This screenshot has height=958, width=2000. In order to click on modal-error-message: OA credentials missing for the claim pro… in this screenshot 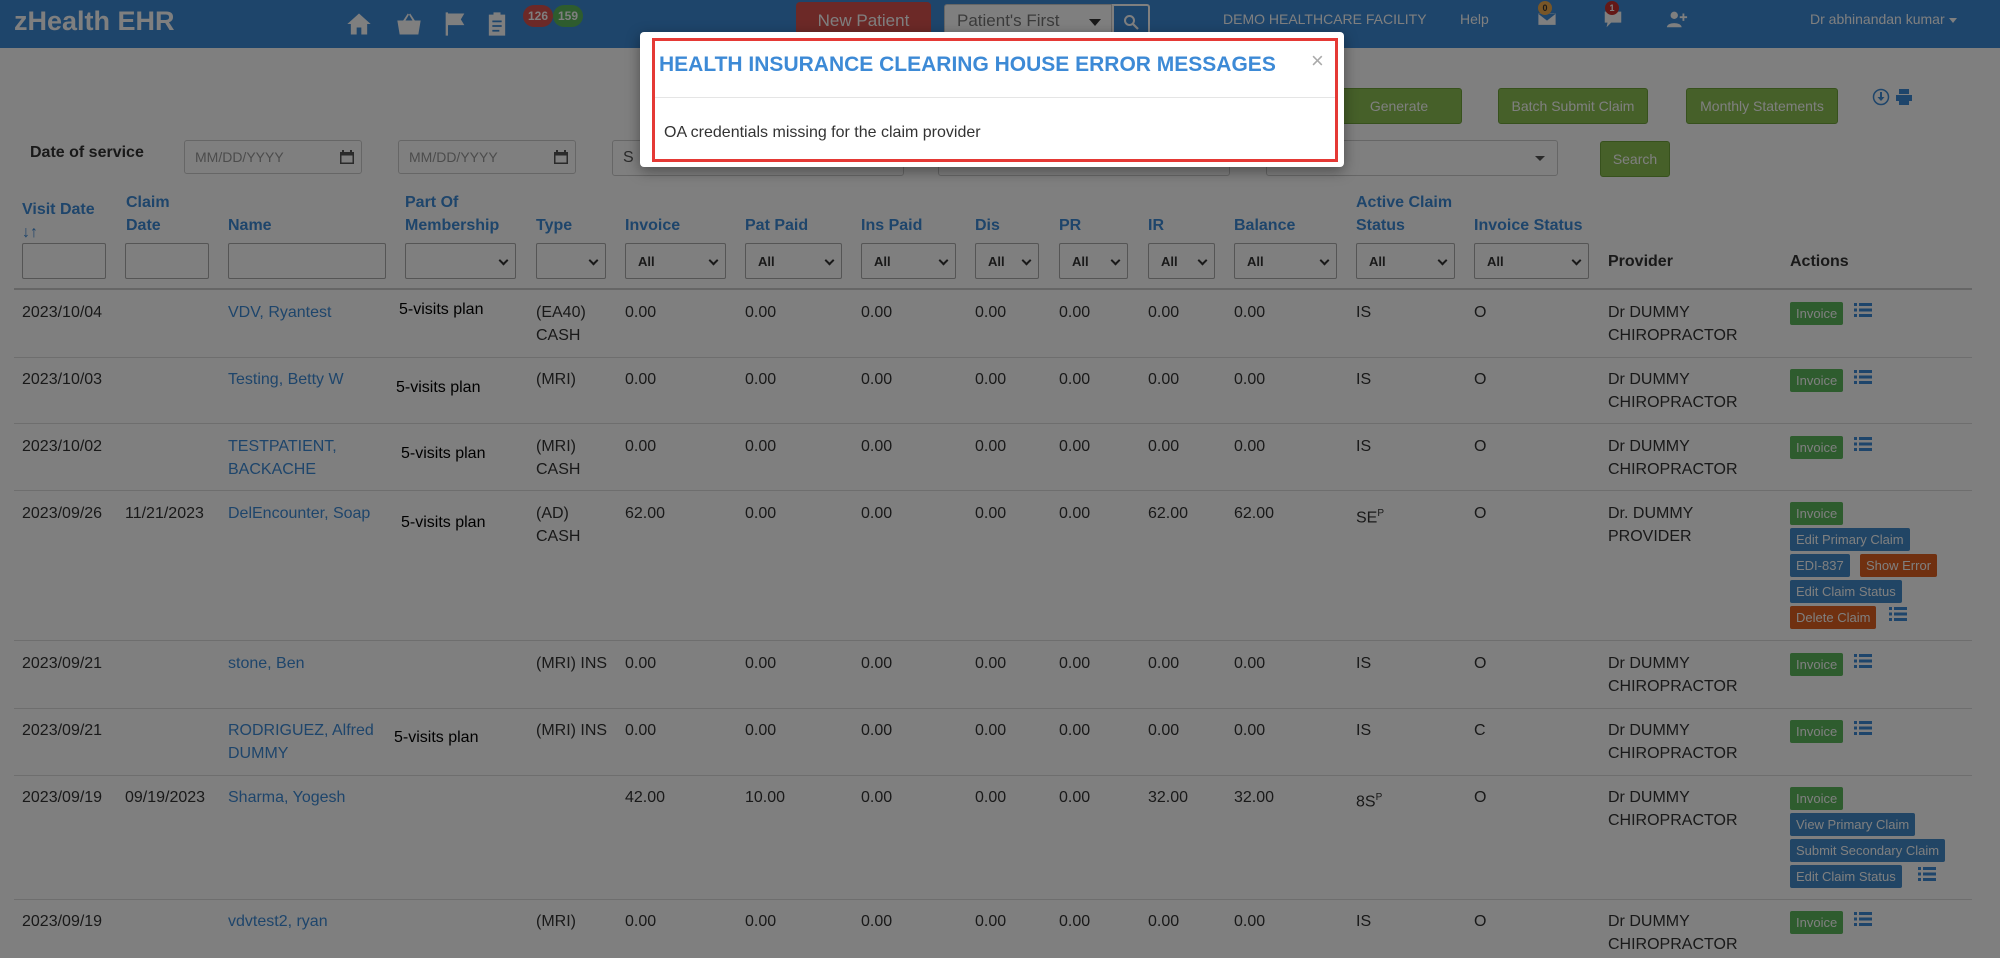, I will do `click(822, 132)`.